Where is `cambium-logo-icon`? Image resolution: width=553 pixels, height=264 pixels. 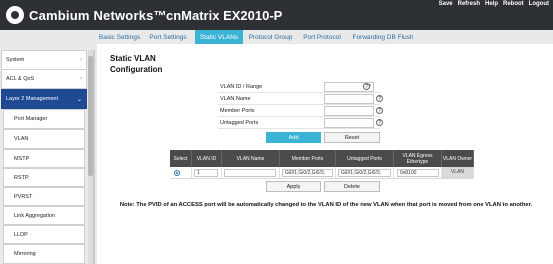 cambium-logo-icon is located at coordinates (15, 15).